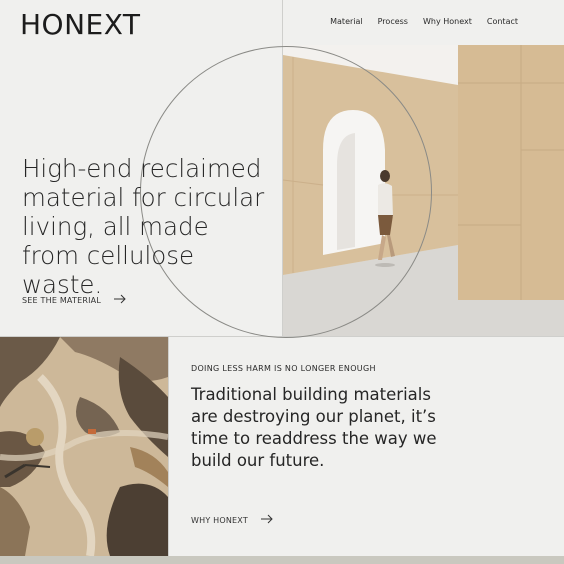 Image resolution: width=564 pixels, height=564 pixels. I want to click on nav-item-why-honext: Why Honext, so click(447, 21).